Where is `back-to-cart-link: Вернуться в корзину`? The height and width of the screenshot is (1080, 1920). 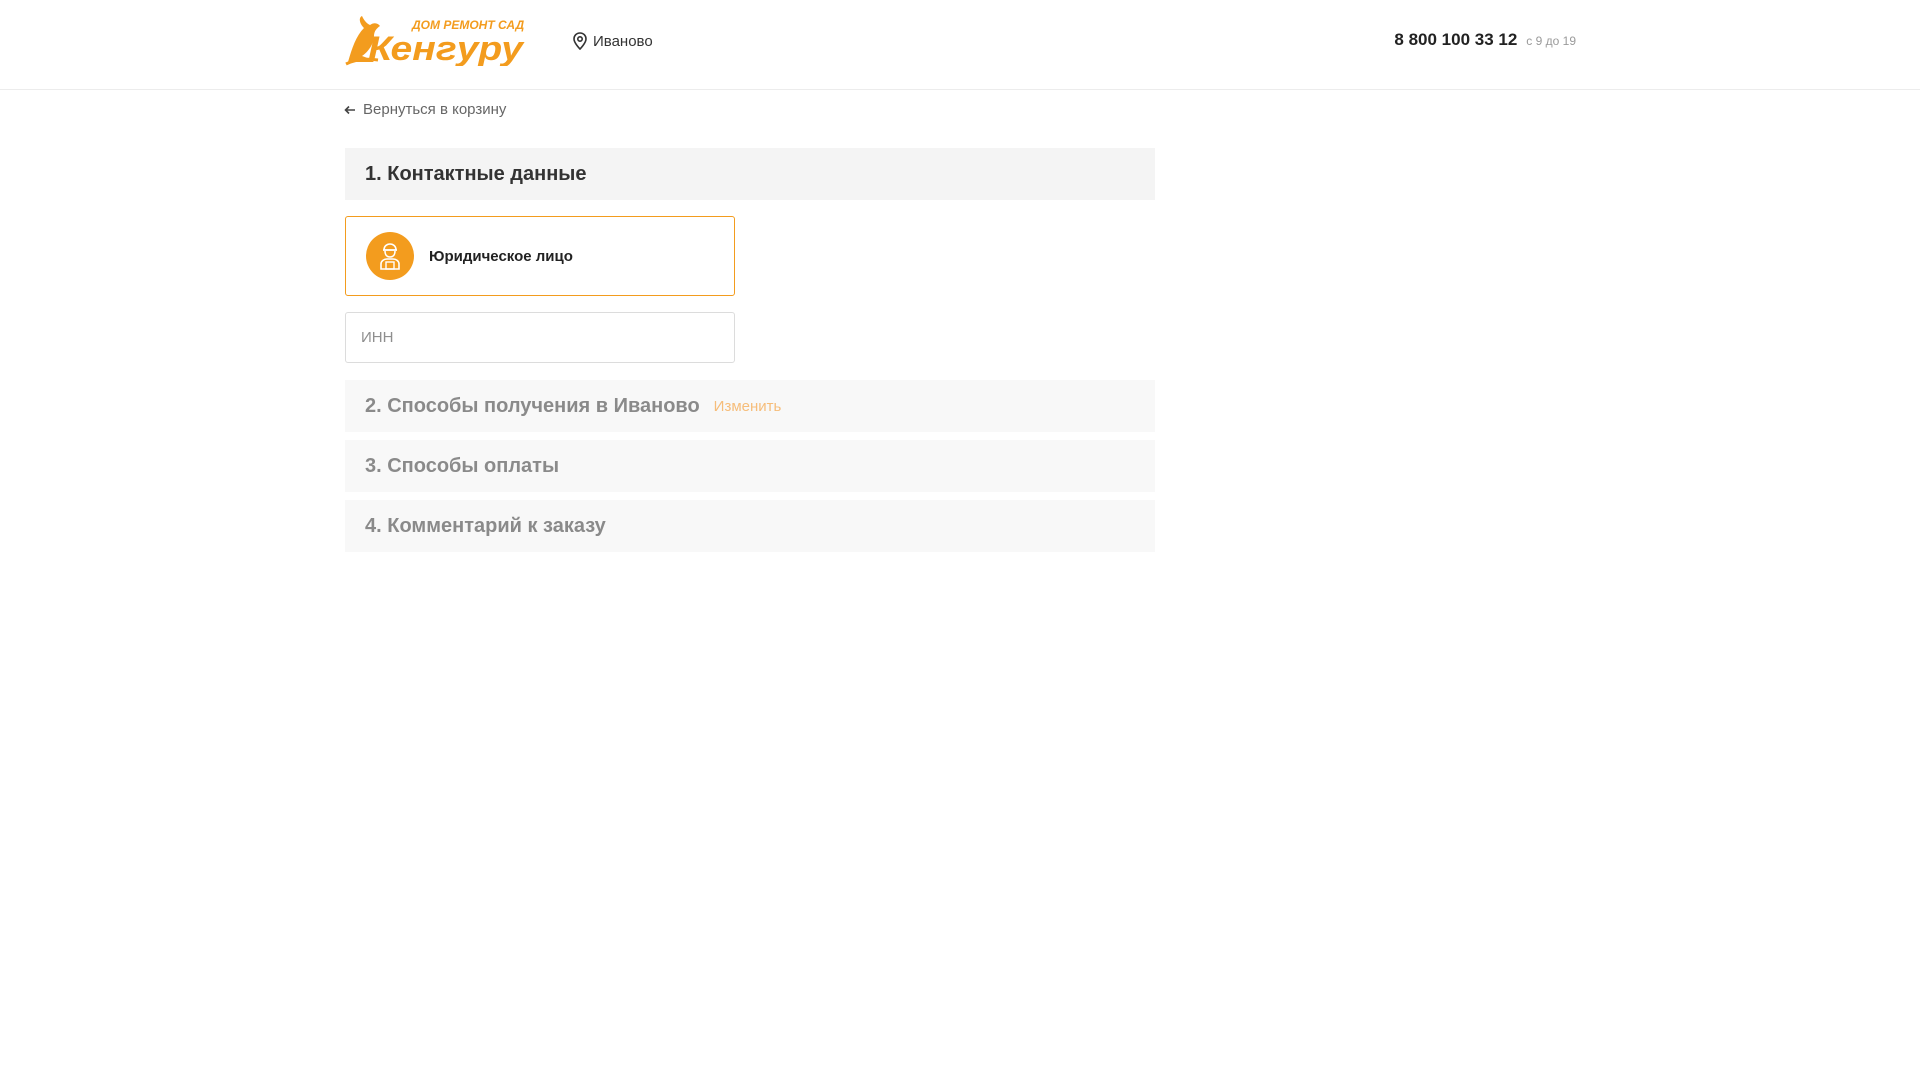 back-to-cart-link: Вернуться в корзину is located at coordinates (425, 109).